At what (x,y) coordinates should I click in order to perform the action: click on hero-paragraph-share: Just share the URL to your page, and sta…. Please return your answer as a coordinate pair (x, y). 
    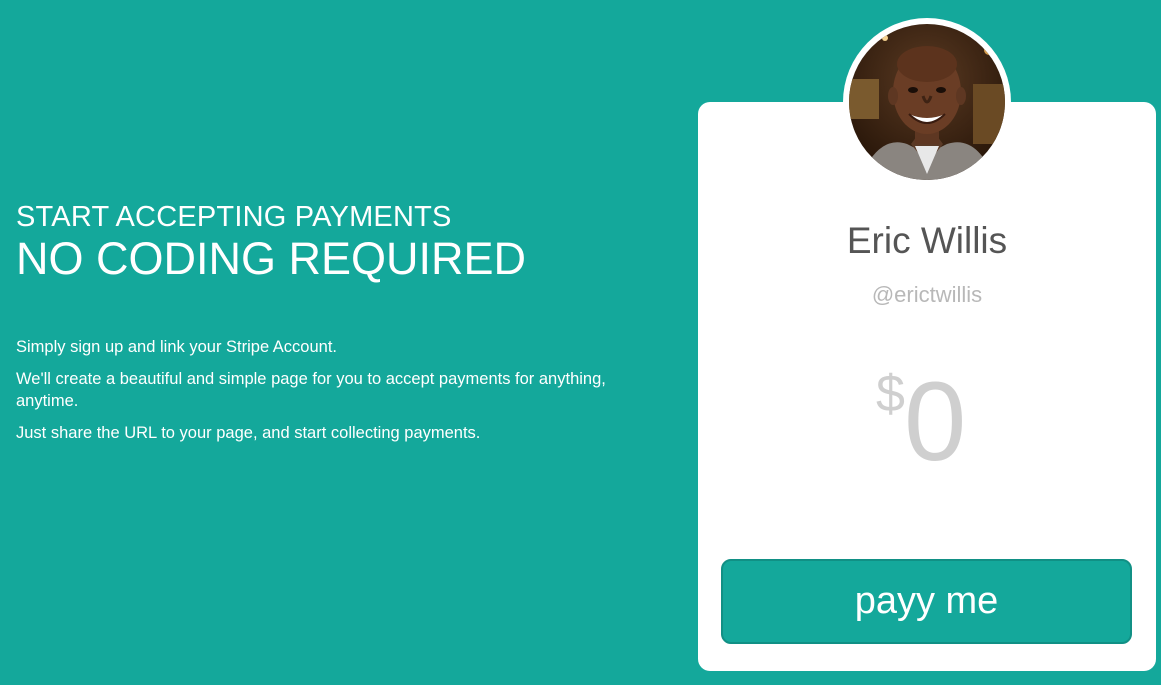
    Looking at the image, I should click on (248, 433).